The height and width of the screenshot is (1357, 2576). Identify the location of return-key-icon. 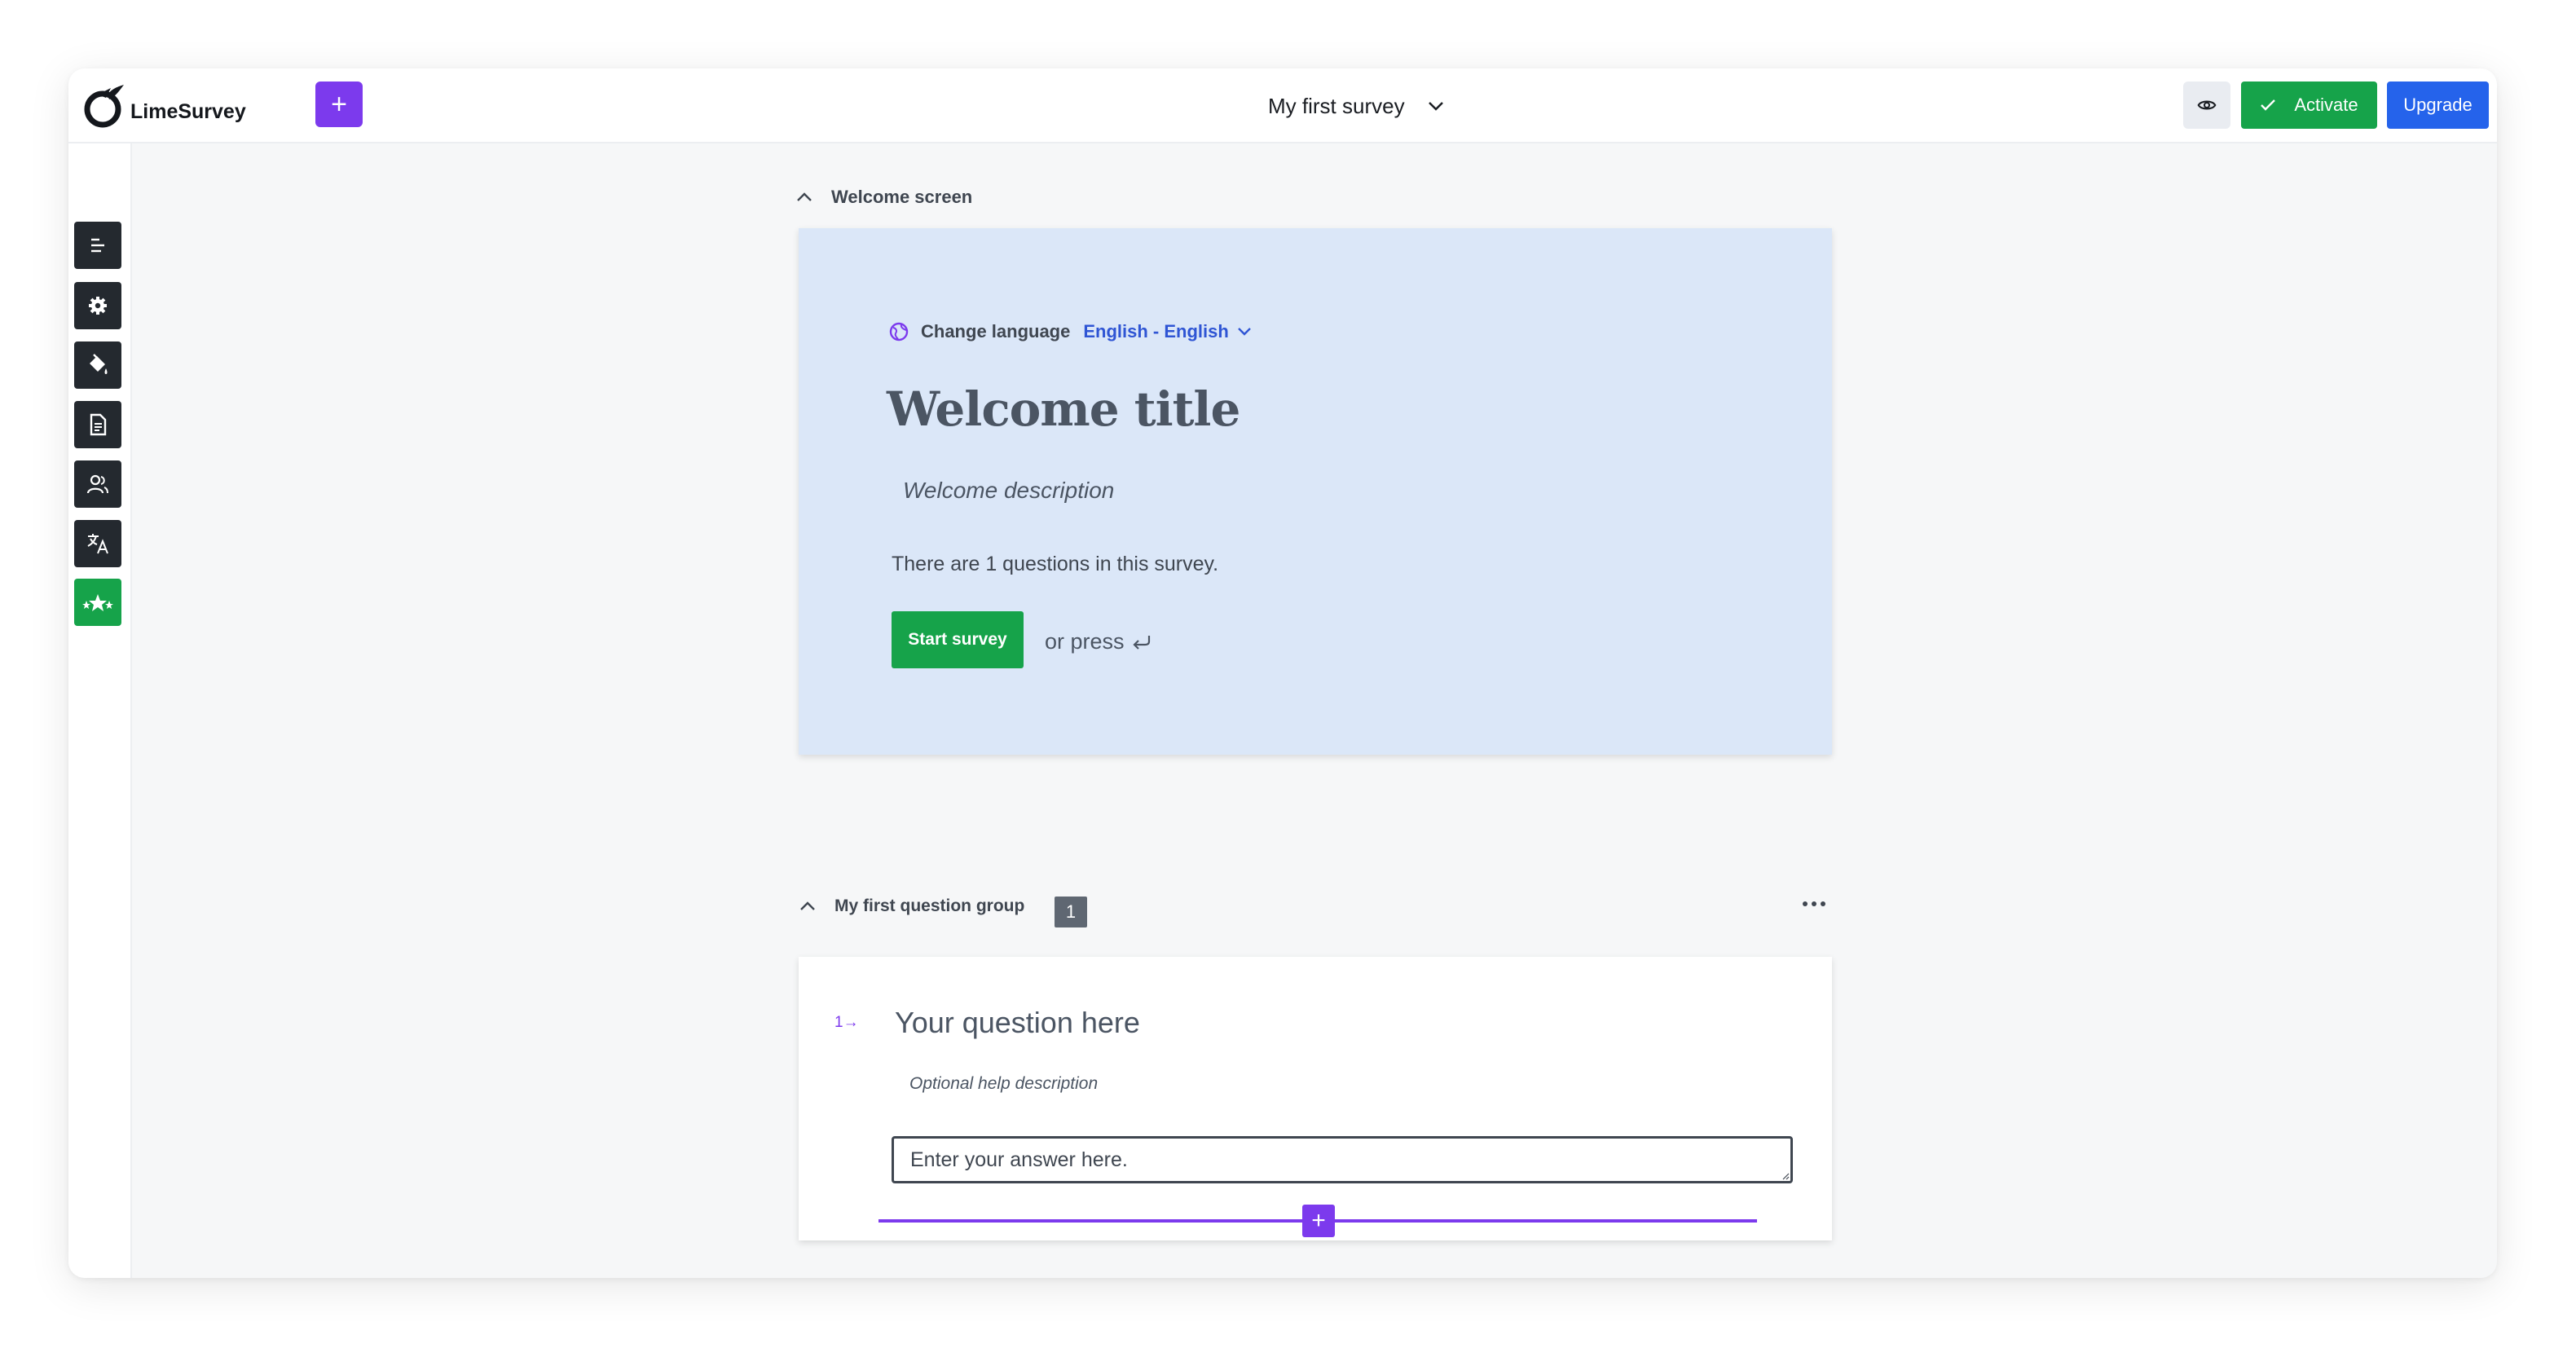
(1141, 642).